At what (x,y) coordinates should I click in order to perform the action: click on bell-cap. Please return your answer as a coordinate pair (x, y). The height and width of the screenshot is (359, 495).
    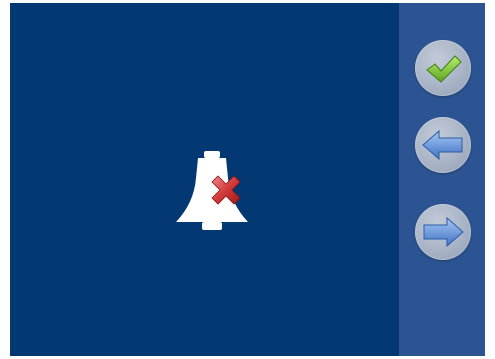
    Looking at the image, I should click on (212, 154).